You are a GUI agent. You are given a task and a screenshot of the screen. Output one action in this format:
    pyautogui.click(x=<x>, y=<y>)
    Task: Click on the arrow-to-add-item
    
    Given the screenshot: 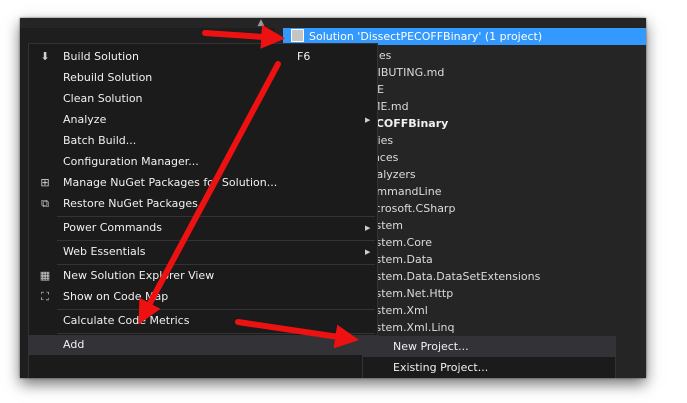 What is the action you would take?
    pyautogui.click(x=209, y=193)
    